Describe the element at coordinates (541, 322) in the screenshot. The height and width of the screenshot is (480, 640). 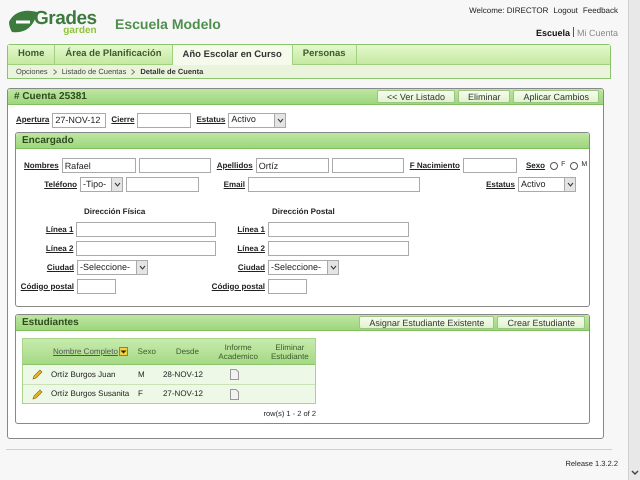
I see `action-button: Crear Estudiante` at that location.